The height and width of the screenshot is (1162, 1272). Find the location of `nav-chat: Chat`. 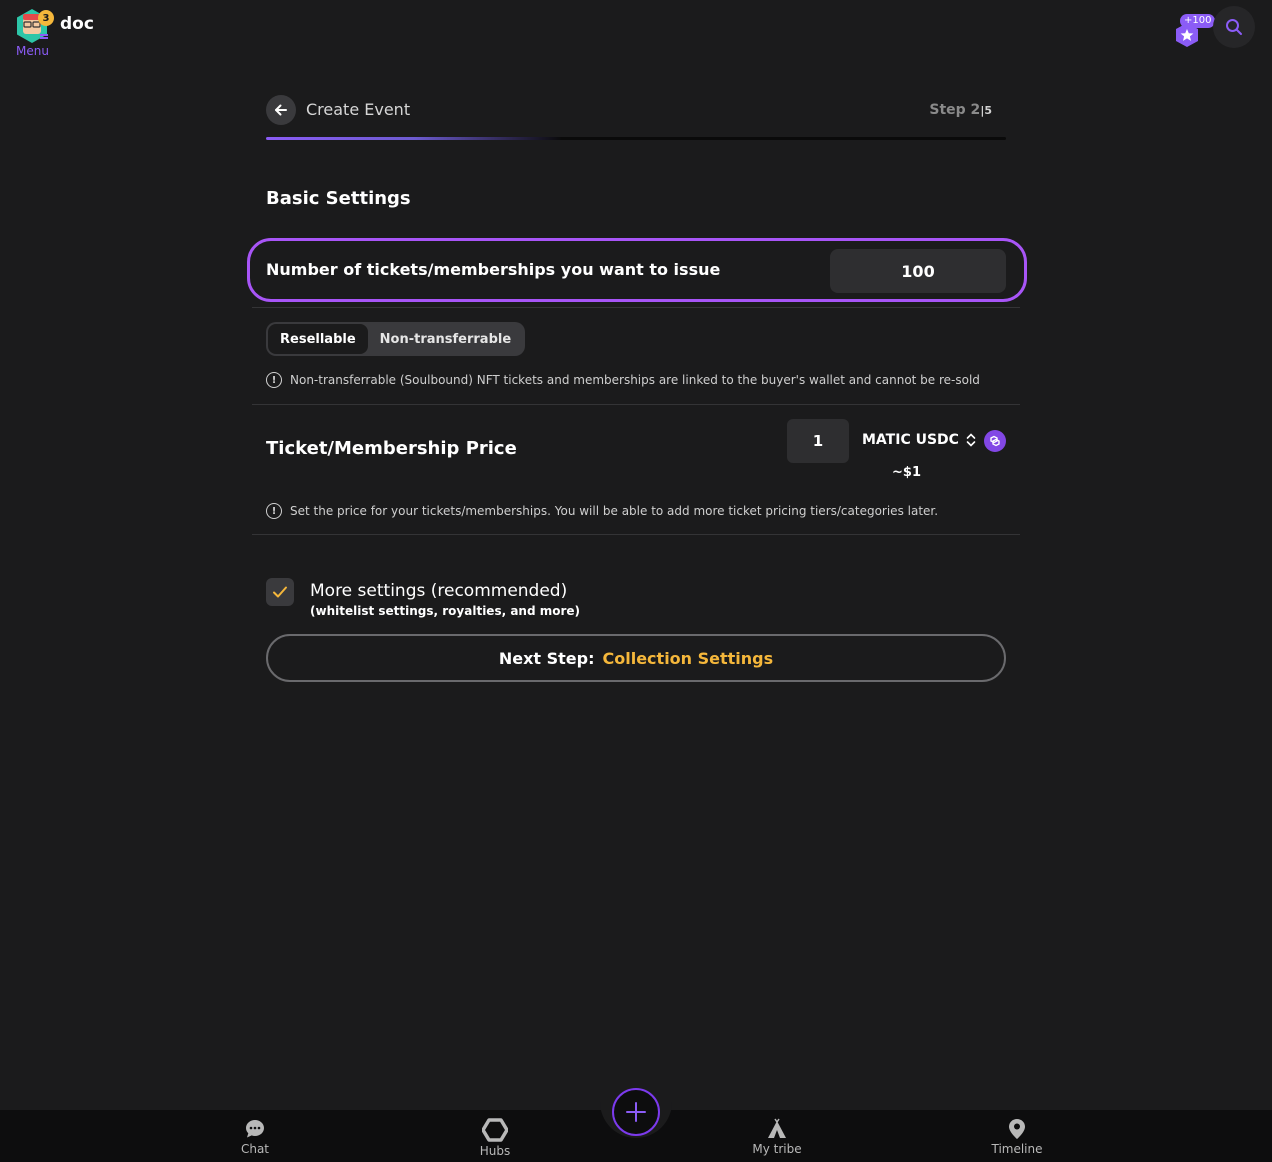

nav-chat: Chat is located at coordinates (255, 1137).